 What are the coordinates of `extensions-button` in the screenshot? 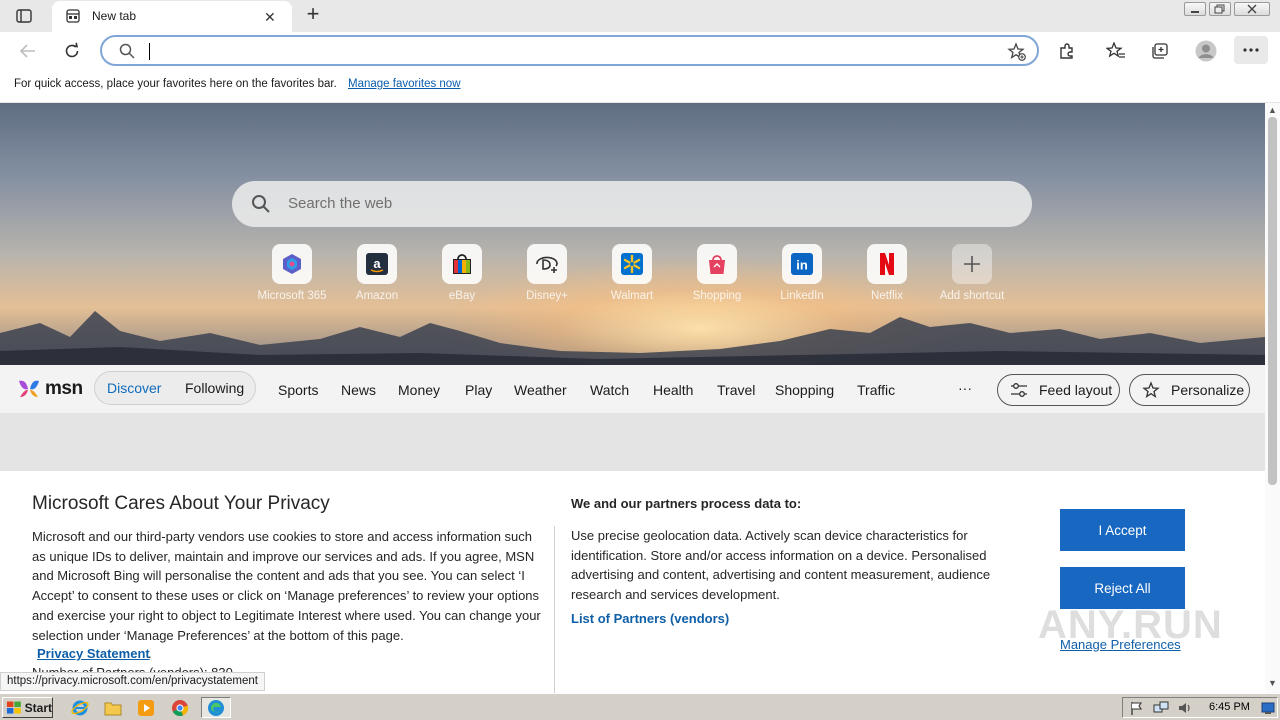 It's located at (1067, 51).